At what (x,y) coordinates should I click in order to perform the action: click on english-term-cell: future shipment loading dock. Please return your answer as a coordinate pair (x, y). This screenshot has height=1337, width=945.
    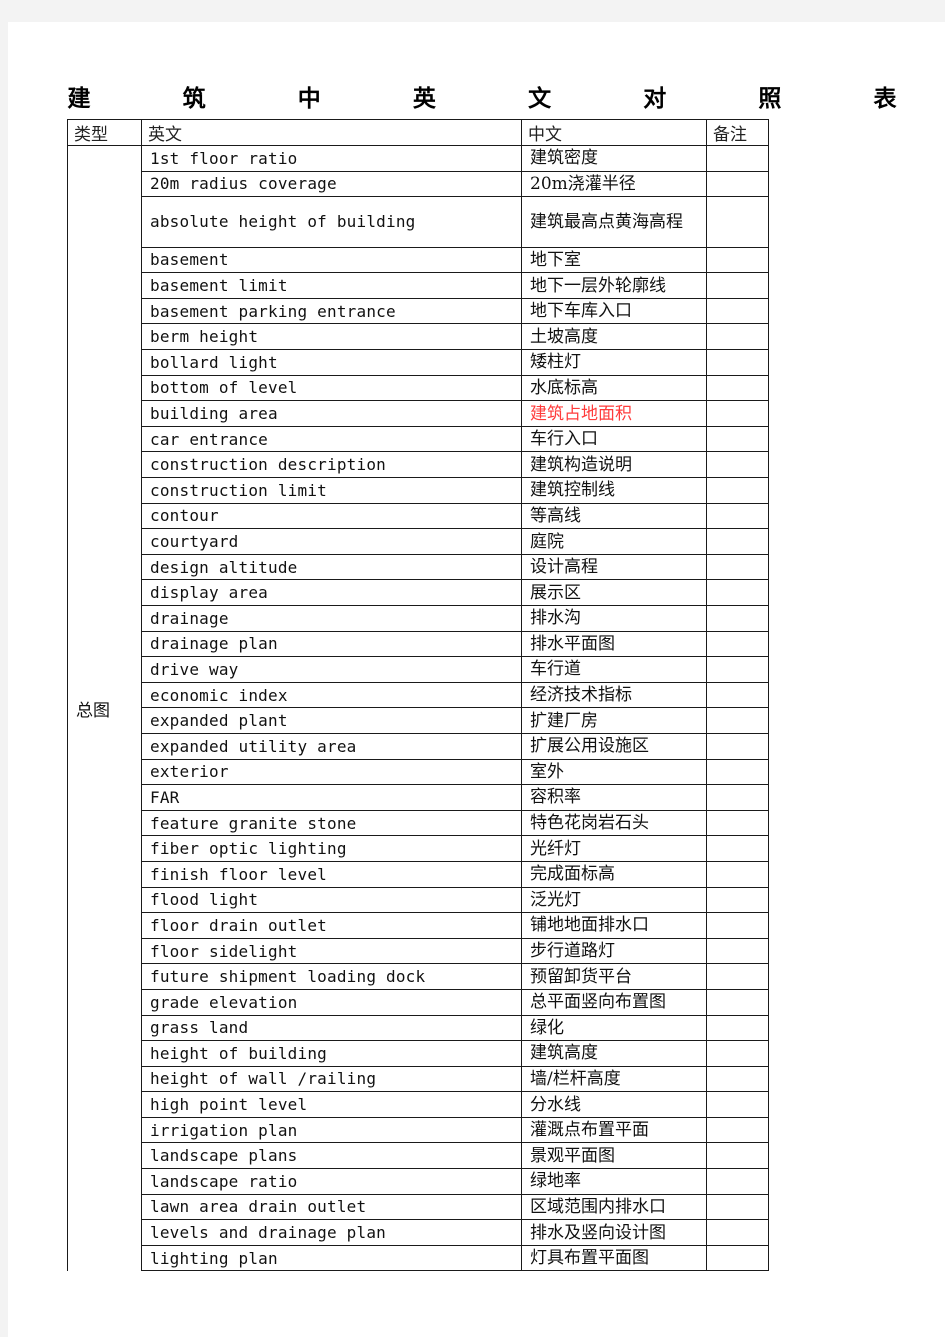
    Looking at the image, I should click on (331, 976).